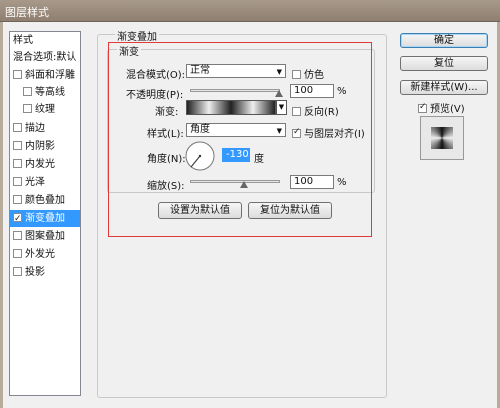  I want to click on sidebar-item-inner-shadow: 内阴影, so click(45, 146).